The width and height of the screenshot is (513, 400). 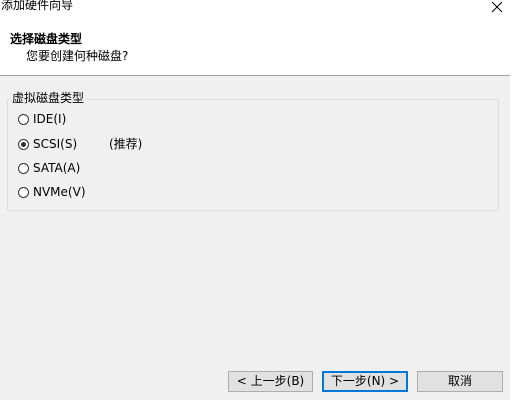 What do you see at coordinates (256, 8) in the screenshot?
I see `title-bar: 添加硬件向导` at bounding box center [256, 8].